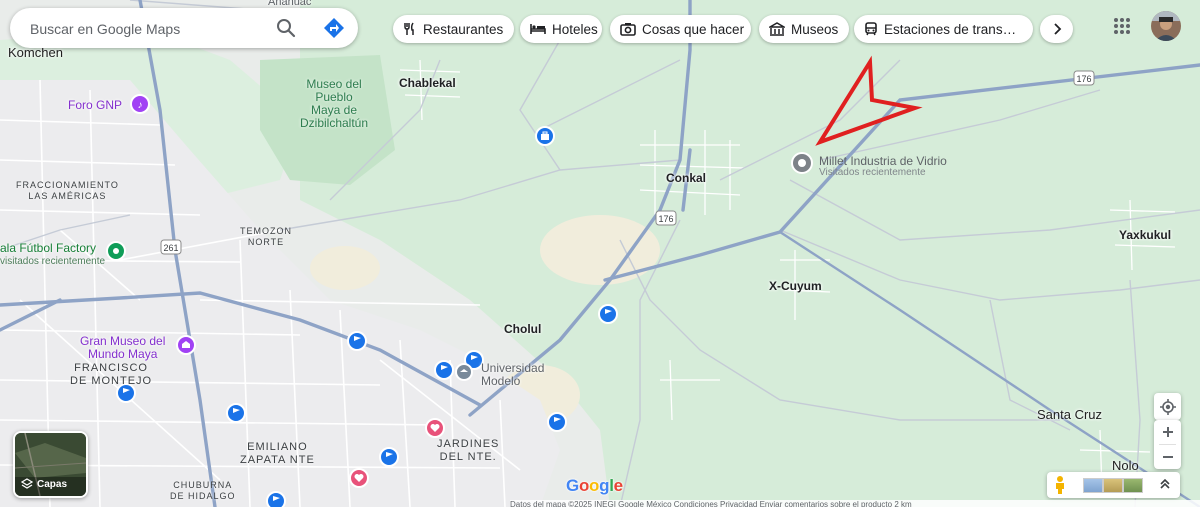  I want to click on plus-icon, so click(1167, 432).